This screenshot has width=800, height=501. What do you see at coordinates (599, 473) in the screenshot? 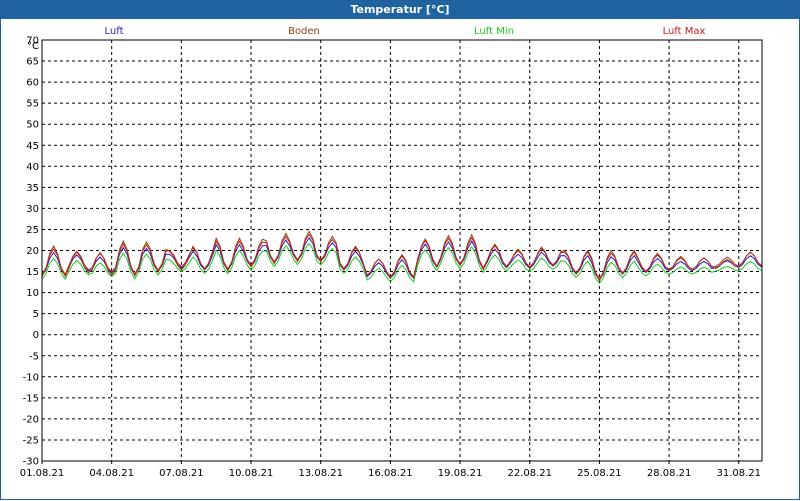
I see `x-tick-label: 25.08.21` at bounding box center [599, 473].